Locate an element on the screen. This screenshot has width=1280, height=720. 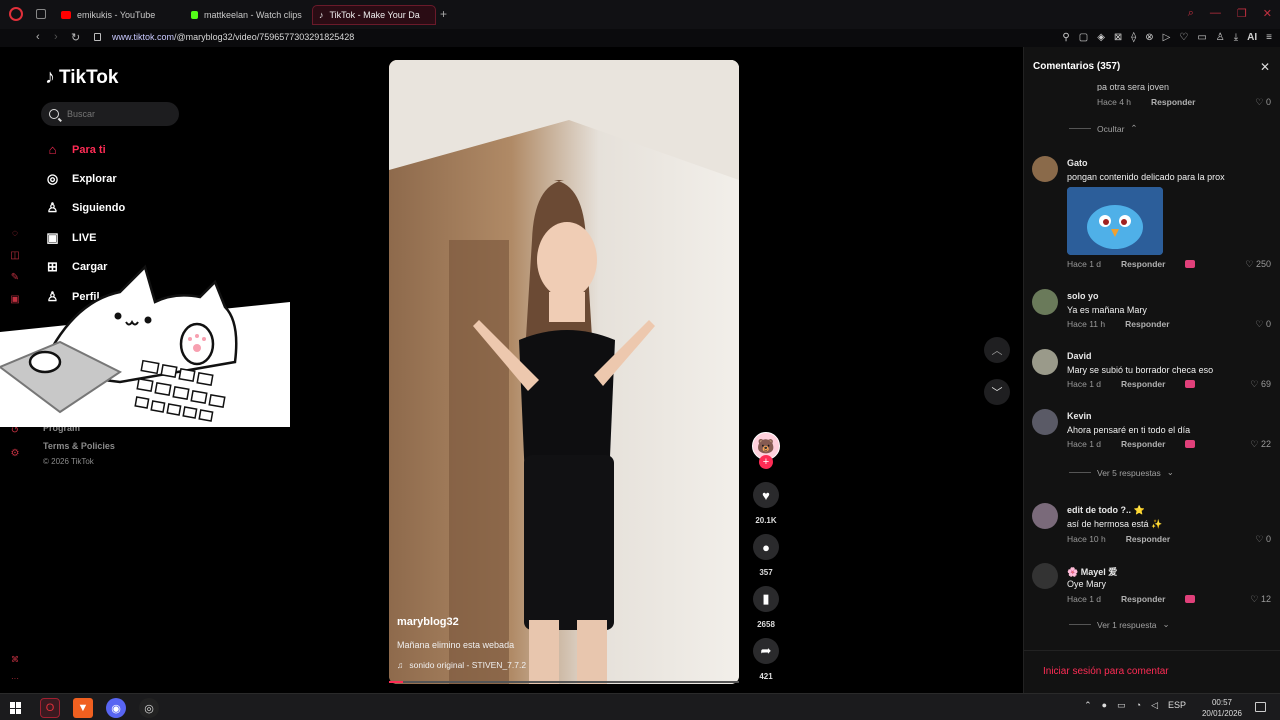
nav-item-siguiendo: ♙ Siguiendo is located at coordinates (85, 207).